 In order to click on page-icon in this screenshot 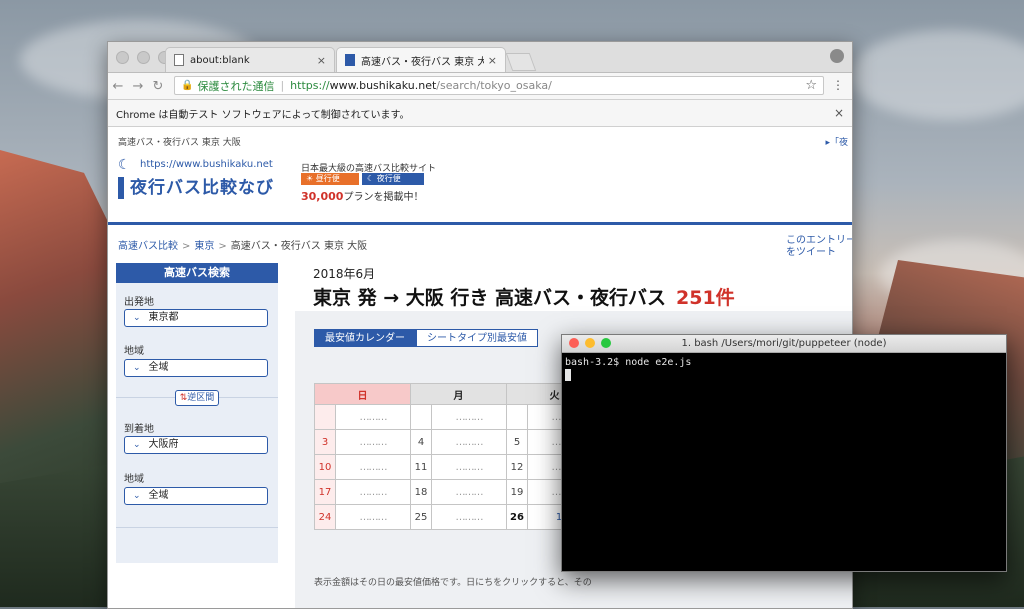, I will do `click(179, 60)`.